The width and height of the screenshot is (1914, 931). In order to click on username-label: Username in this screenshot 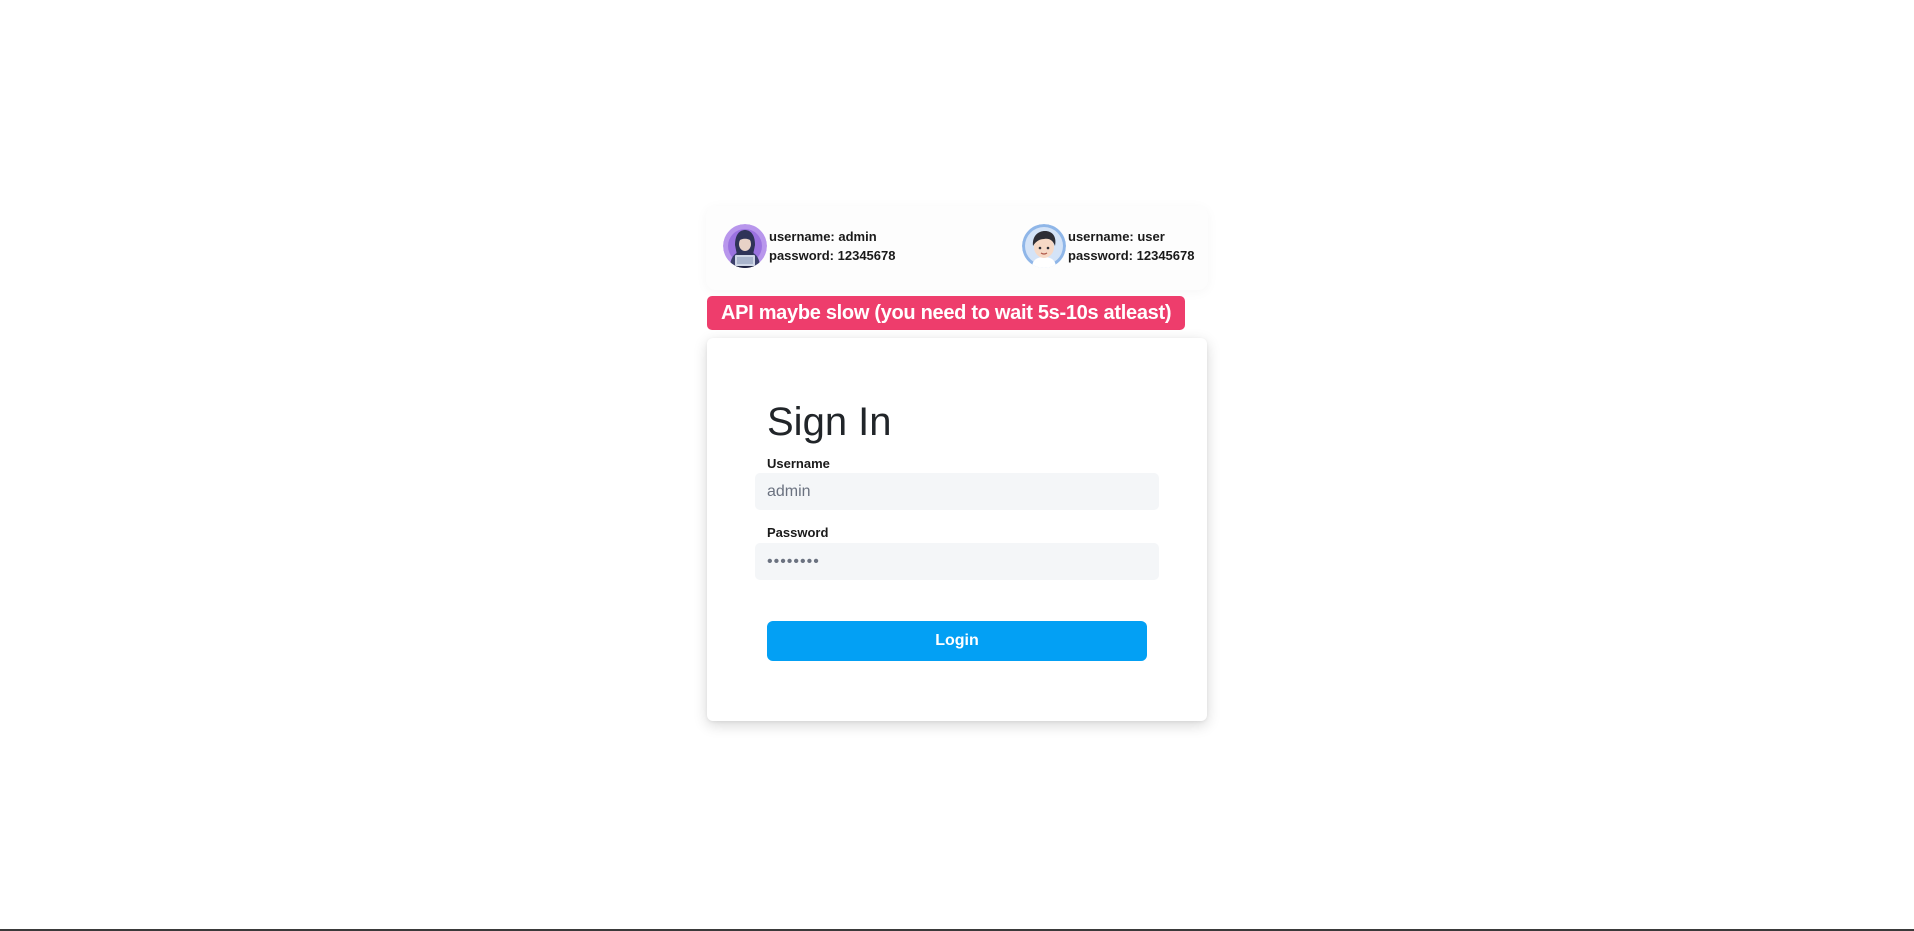, I will do `click(798, 463)`.